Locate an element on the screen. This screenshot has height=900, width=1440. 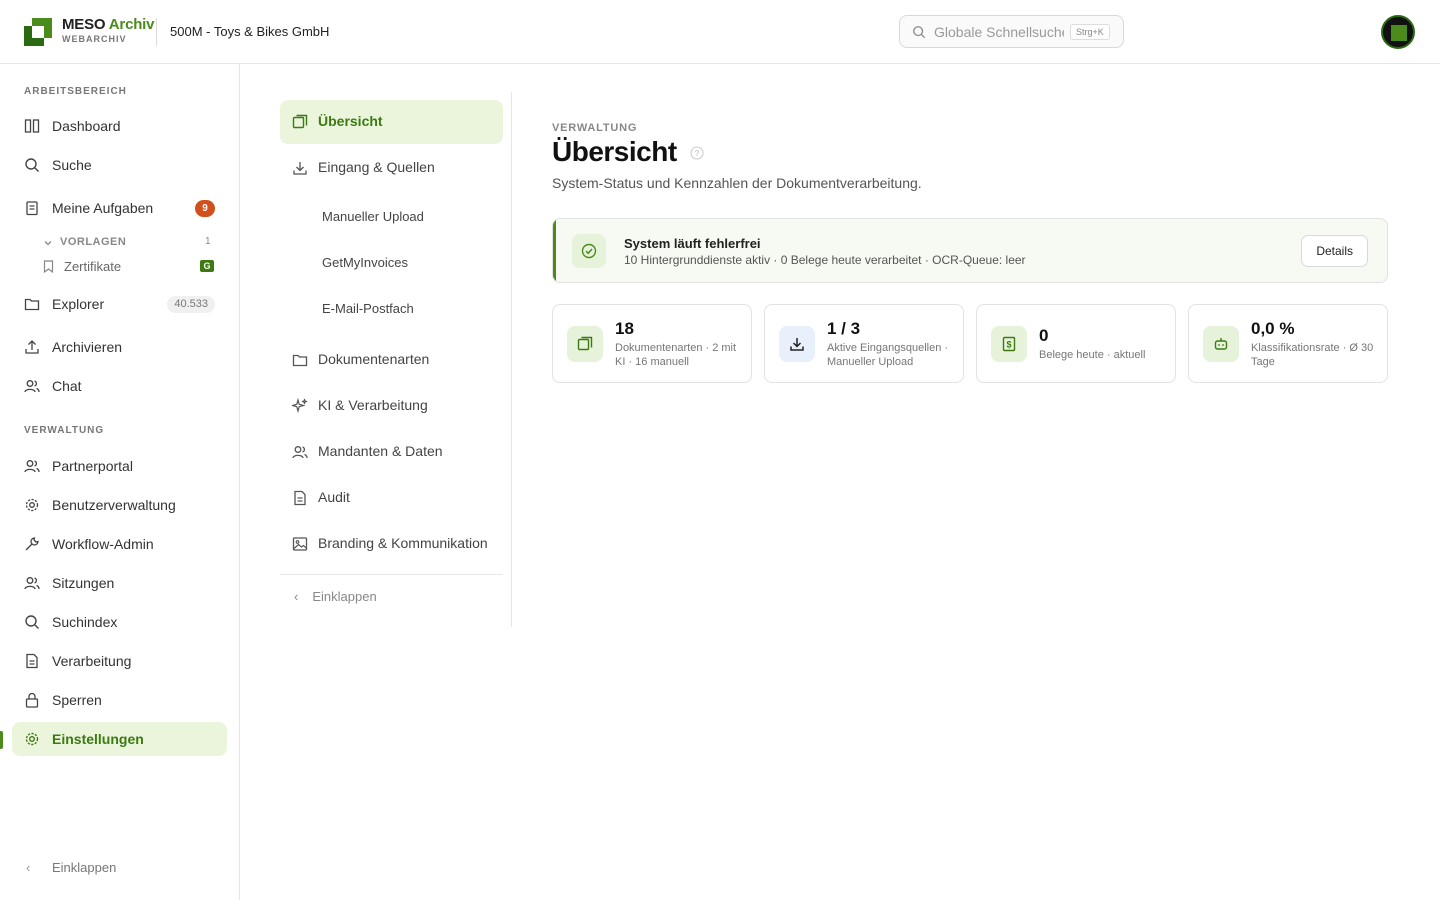
shortcut-hint: Strg+K is located at coordinates (1090, 32).